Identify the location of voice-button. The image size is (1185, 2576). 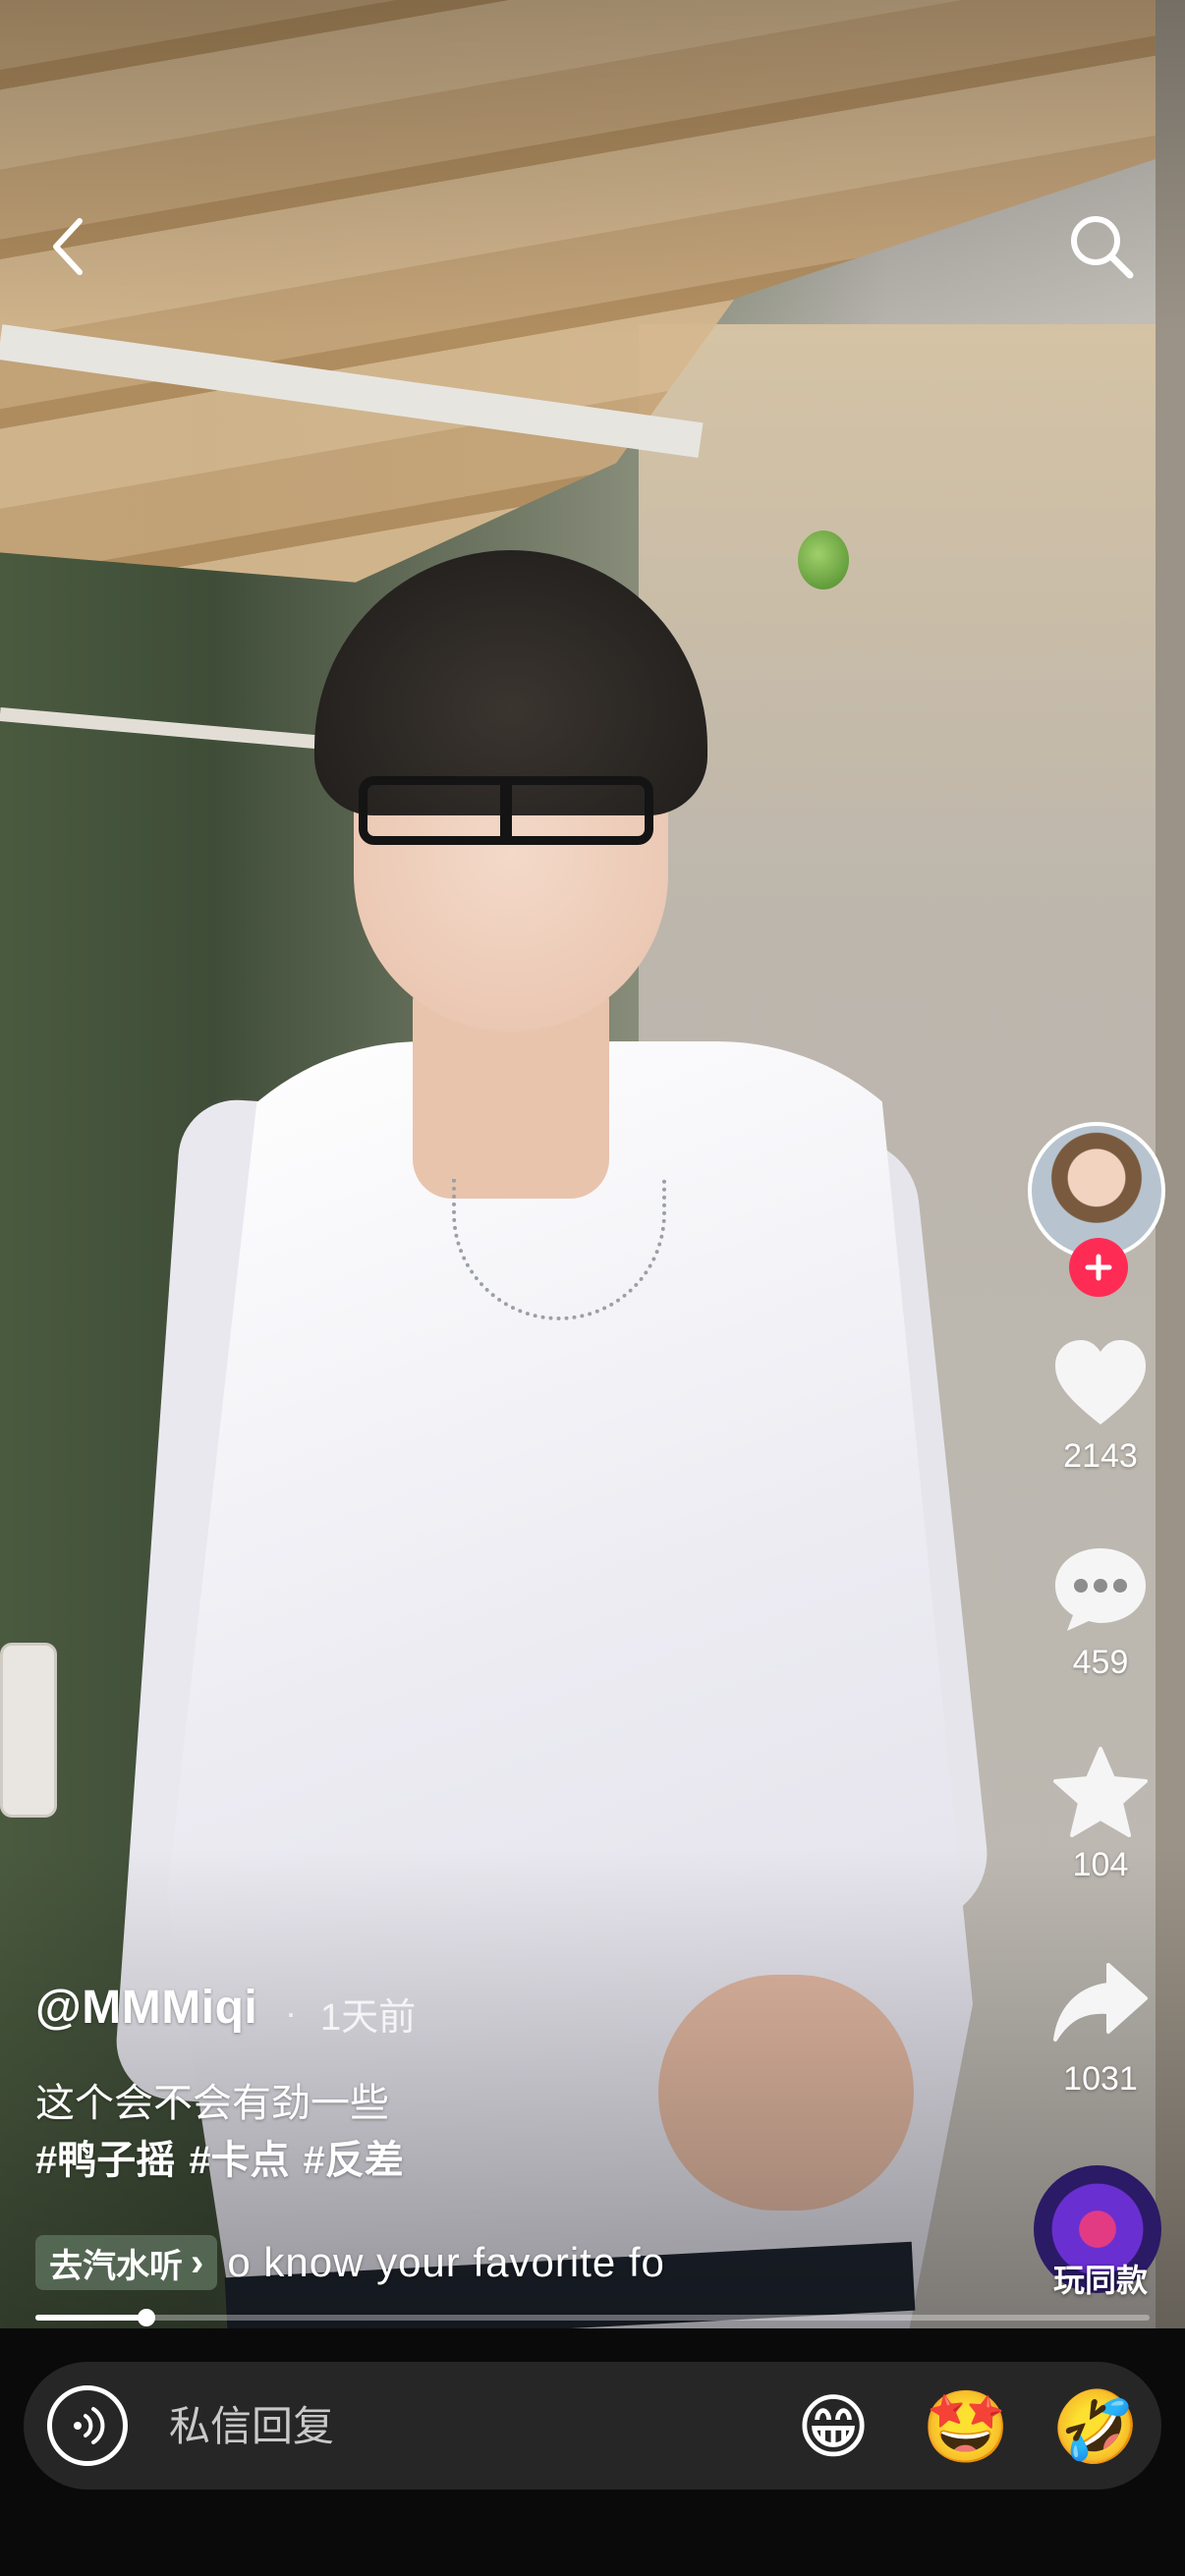
(88, 2425).